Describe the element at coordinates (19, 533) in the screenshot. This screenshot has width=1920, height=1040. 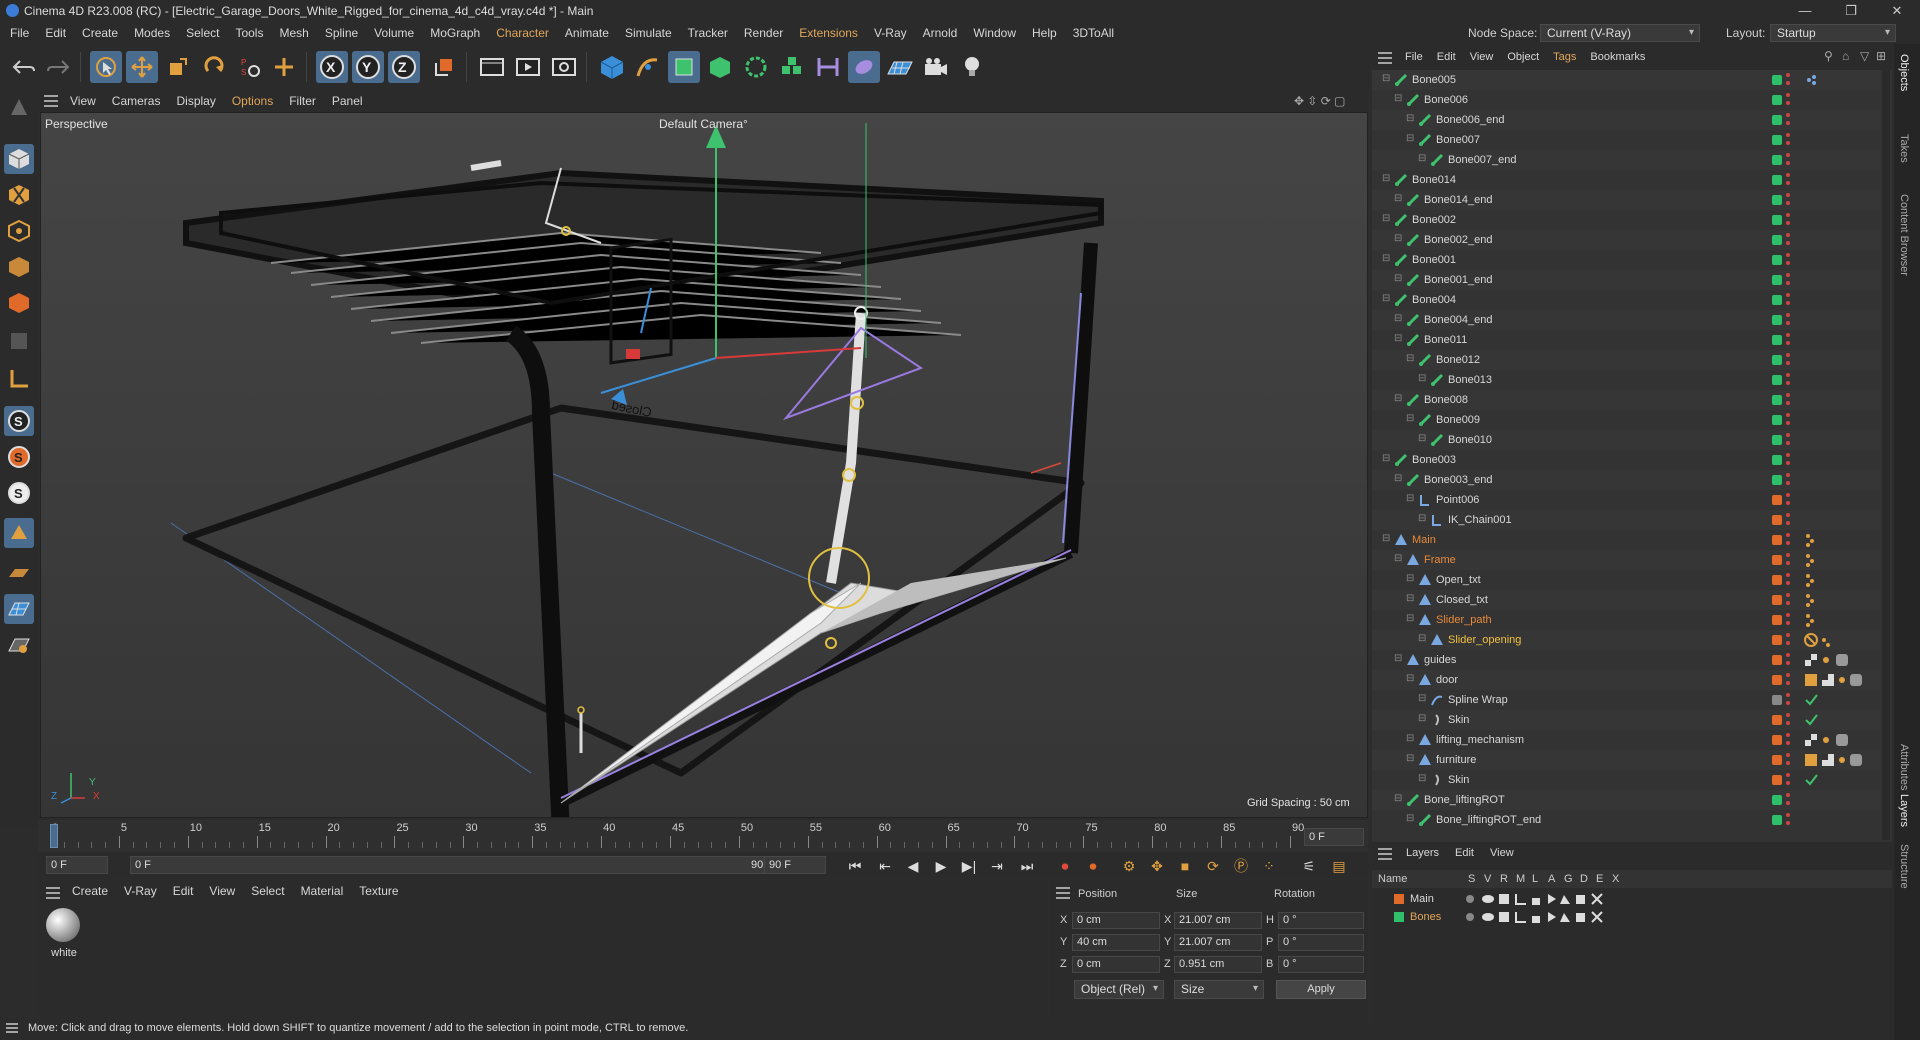
I see `quantize-icon` at that location.